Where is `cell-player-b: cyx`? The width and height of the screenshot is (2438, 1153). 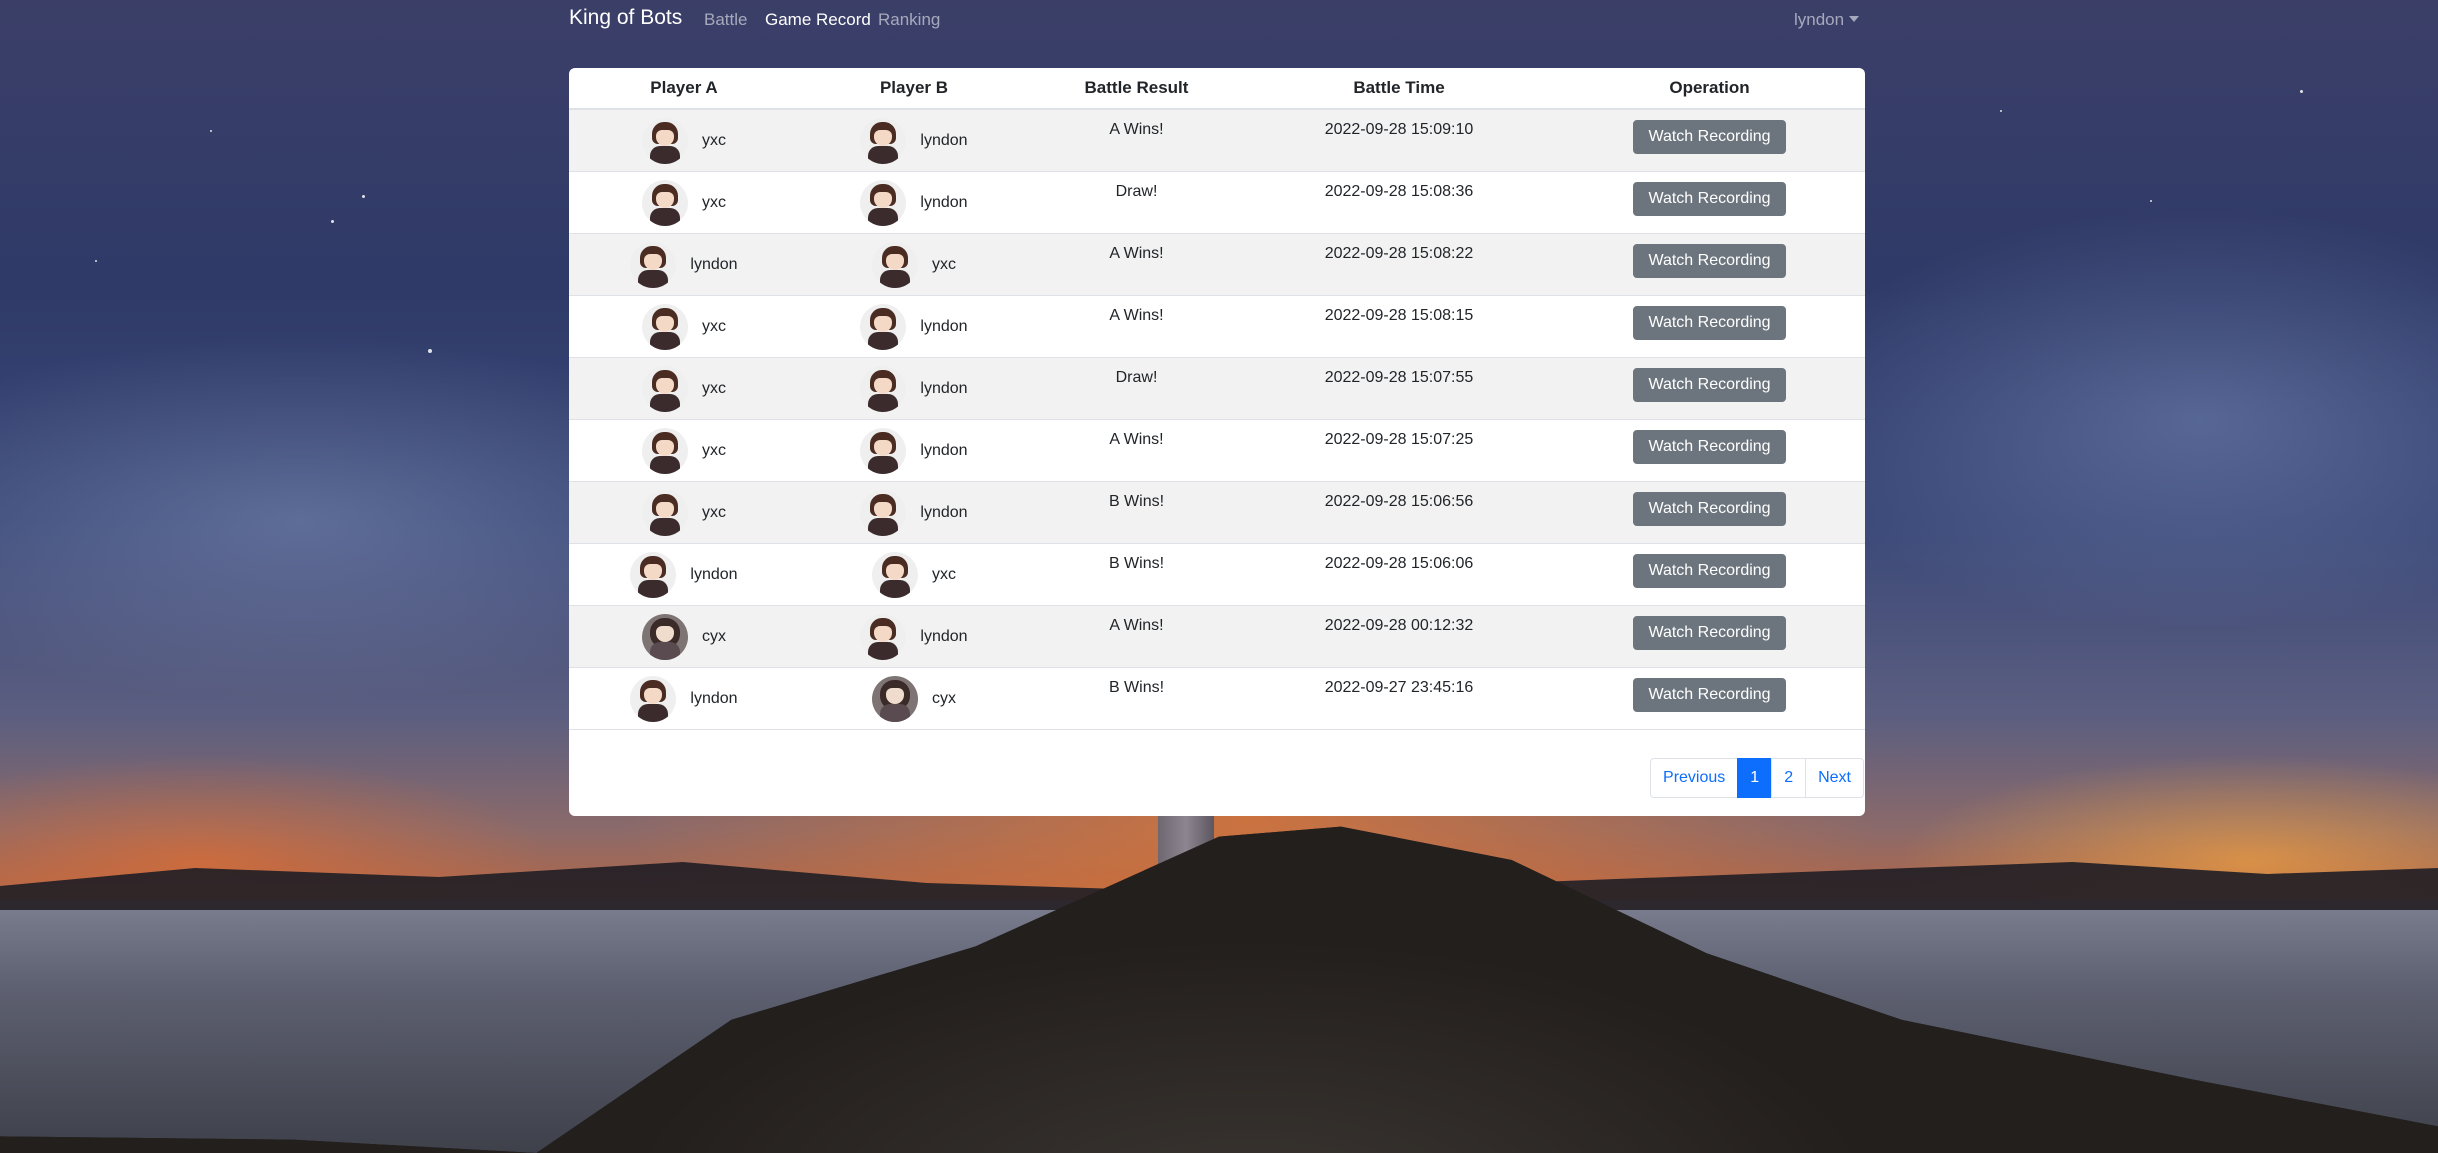
cell-player-b: cyx is located at coordinates (914, 698).